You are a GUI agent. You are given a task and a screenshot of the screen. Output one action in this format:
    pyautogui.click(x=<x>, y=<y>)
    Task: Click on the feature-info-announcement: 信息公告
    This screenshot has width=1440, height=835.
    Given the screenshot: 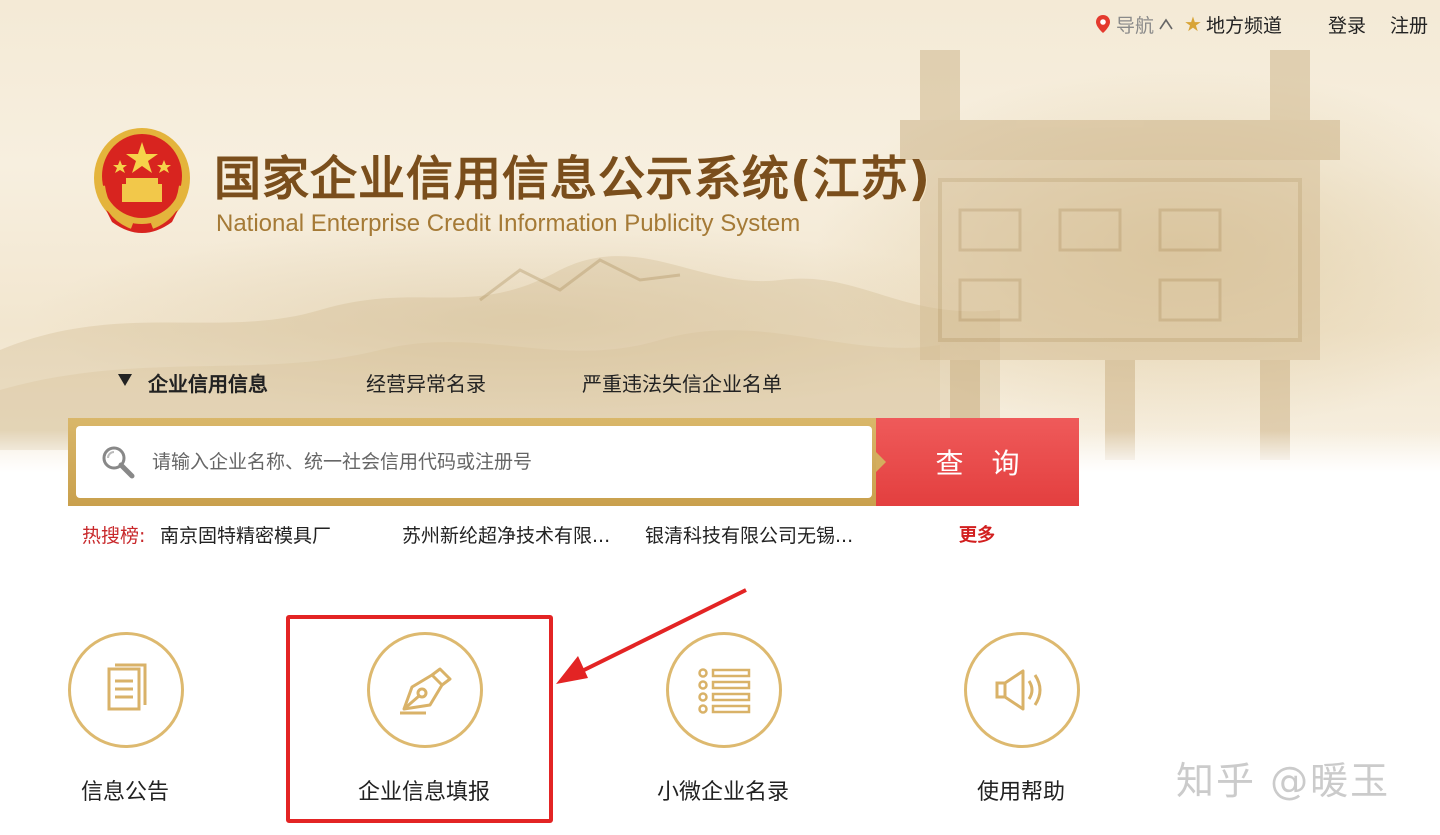 What is the action you would take?
    pyautogui.click(x=125, y=727)
    